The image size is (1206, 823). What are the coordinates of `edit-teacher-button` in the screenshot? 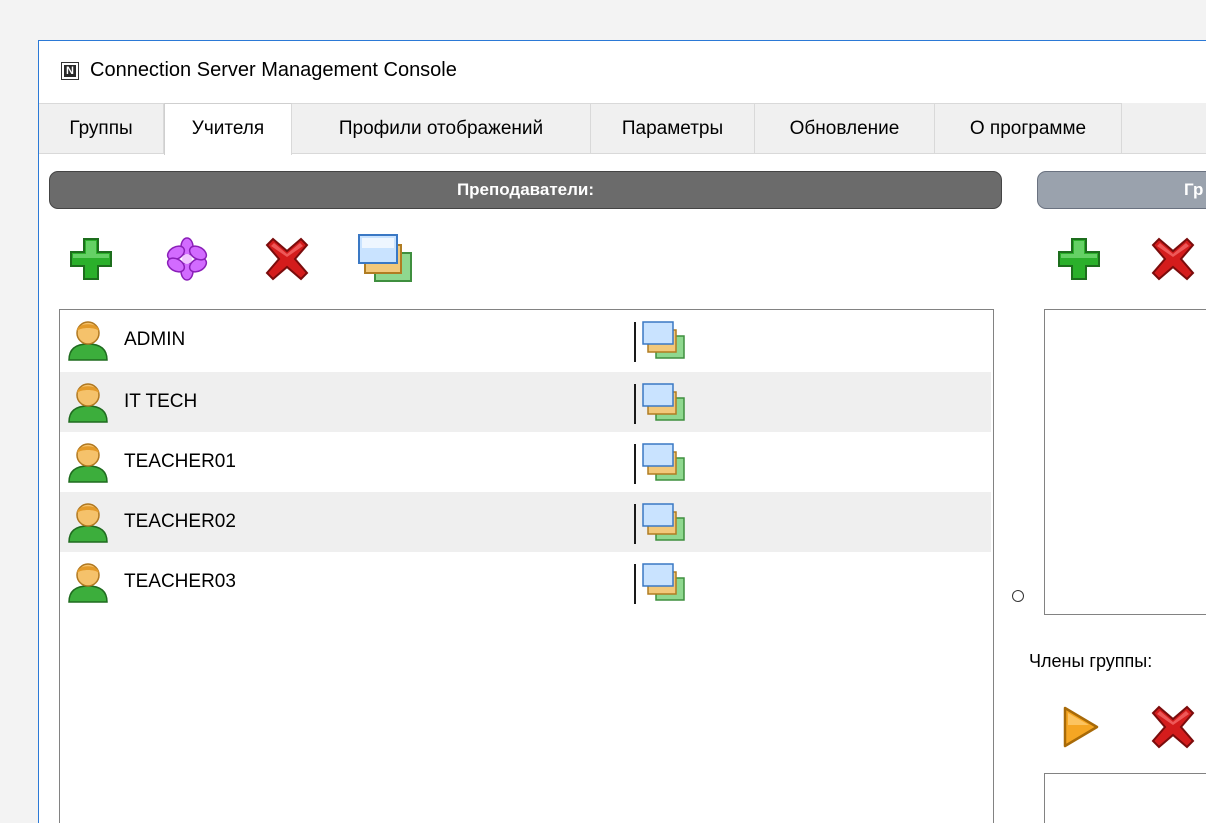 It's located at (187, 259).